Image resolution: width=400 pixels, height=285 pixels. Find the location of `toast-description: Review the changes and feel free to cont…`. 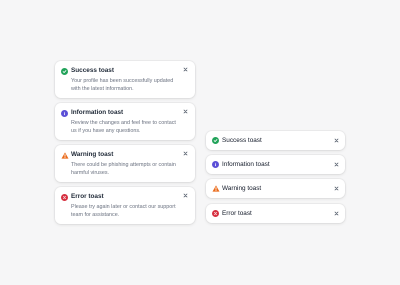

toast-description: Review the changes and feel free to cont… is located at coordinates (123, 126).